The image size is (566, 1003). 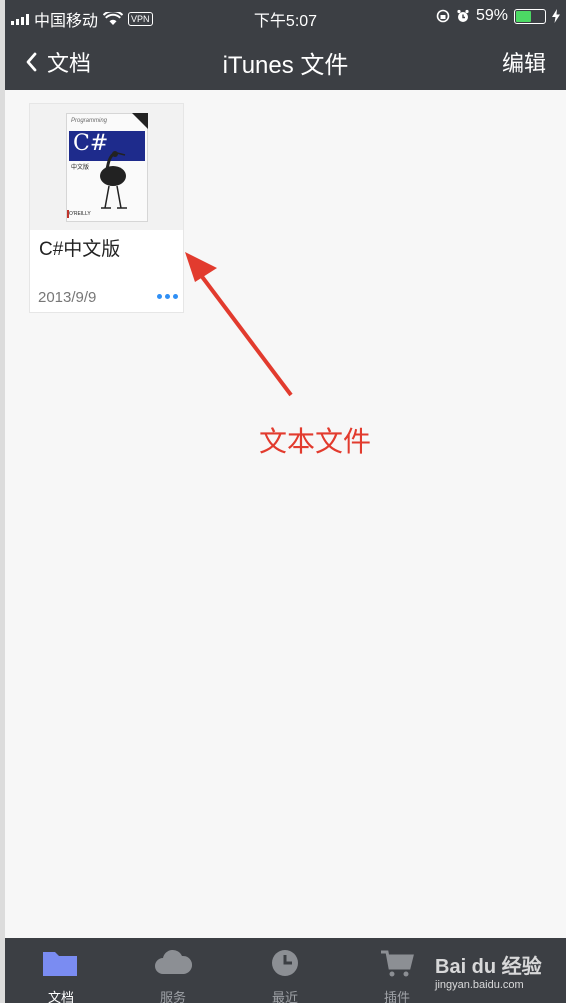 I want to click on page-title: iTunes 文件, so click(x=285, y=65).